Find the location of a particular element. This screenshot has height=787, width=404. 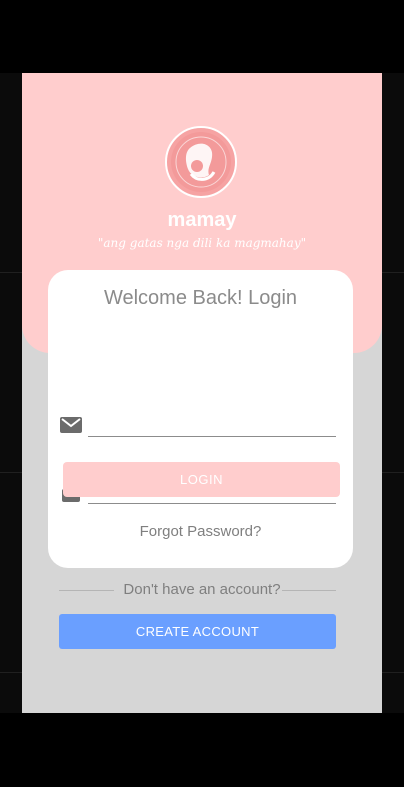

mother-baby-logo-icon is located at coordinates (201, 162).